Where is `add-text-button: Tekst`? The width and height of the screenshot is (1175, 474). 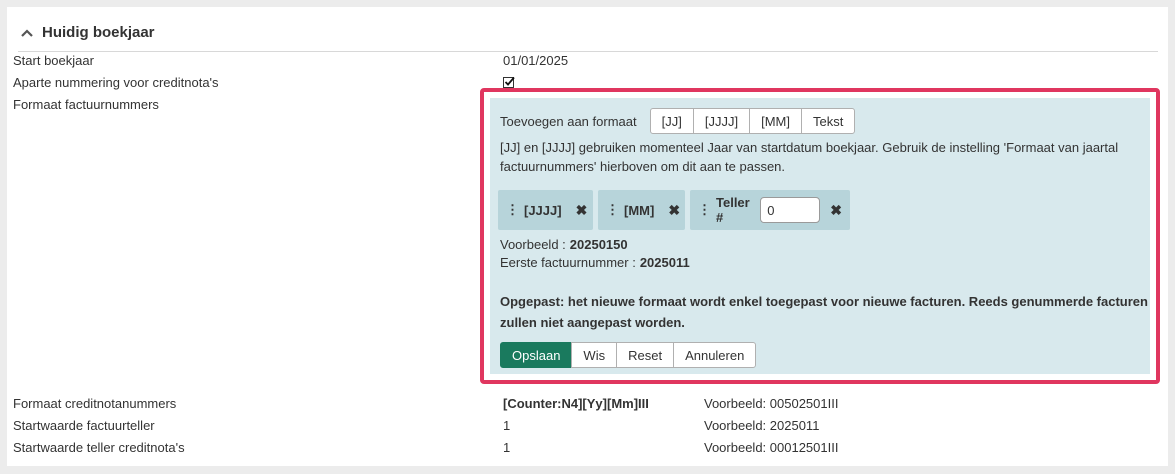 add-text-button: Tekst is located at coordinates (828, 121).